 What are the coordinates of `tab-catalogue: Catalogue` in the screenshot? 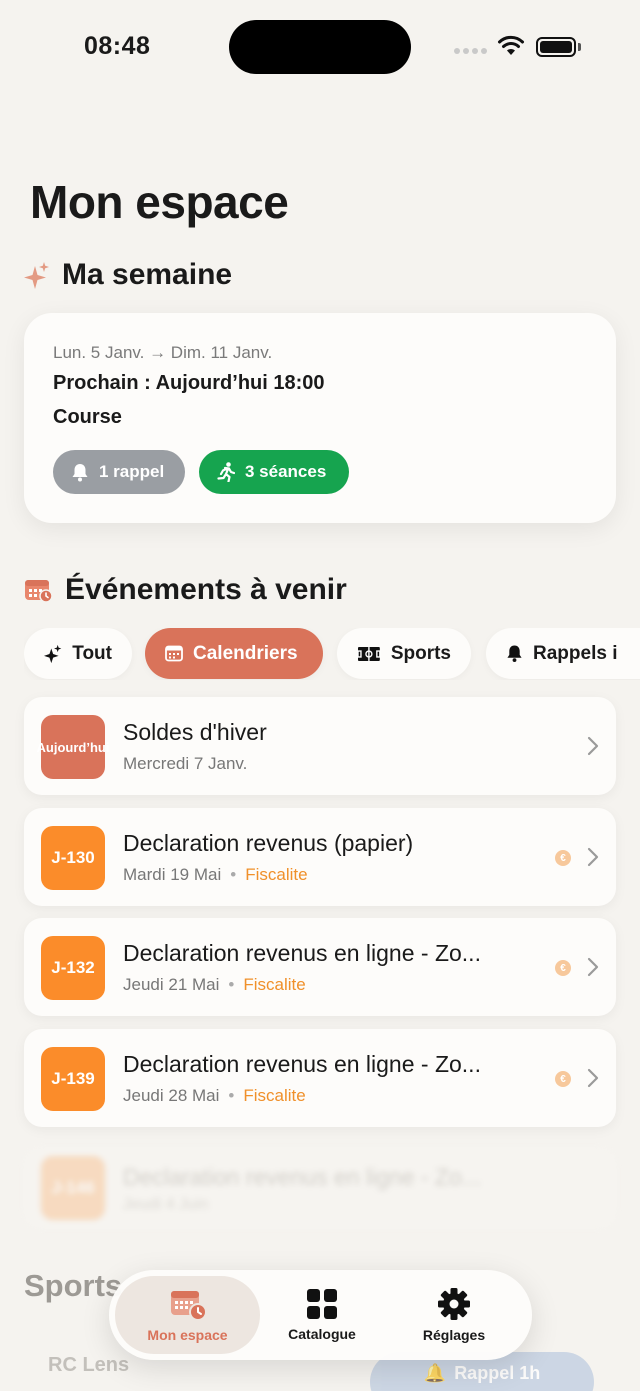 It's located at (322, 1315).